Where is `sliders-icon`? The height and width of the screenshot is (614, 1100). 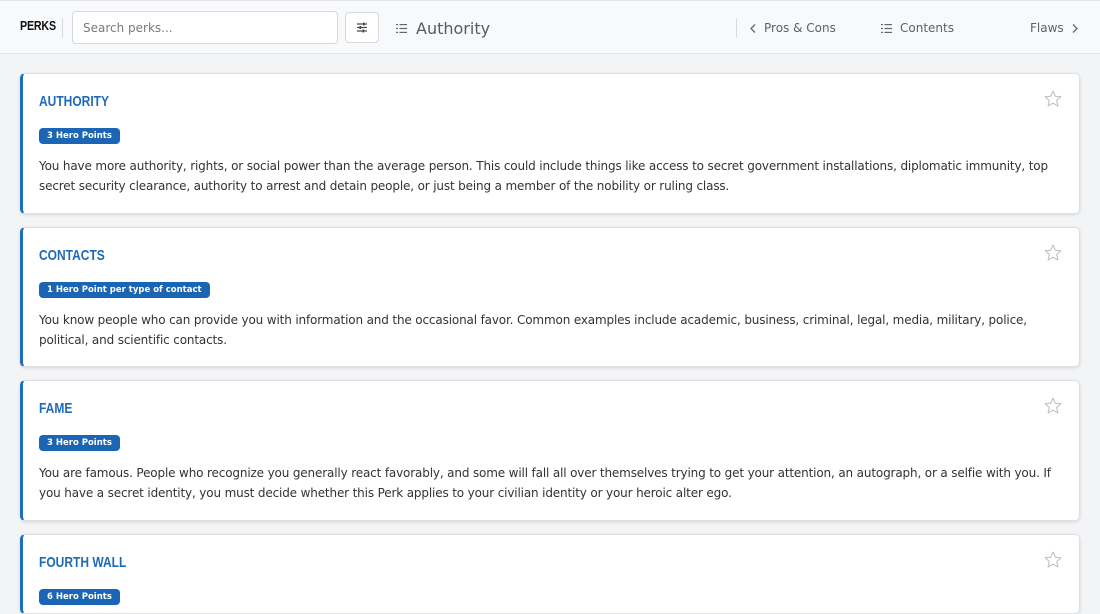
sliders-icon is located at coordinates (362, 27).